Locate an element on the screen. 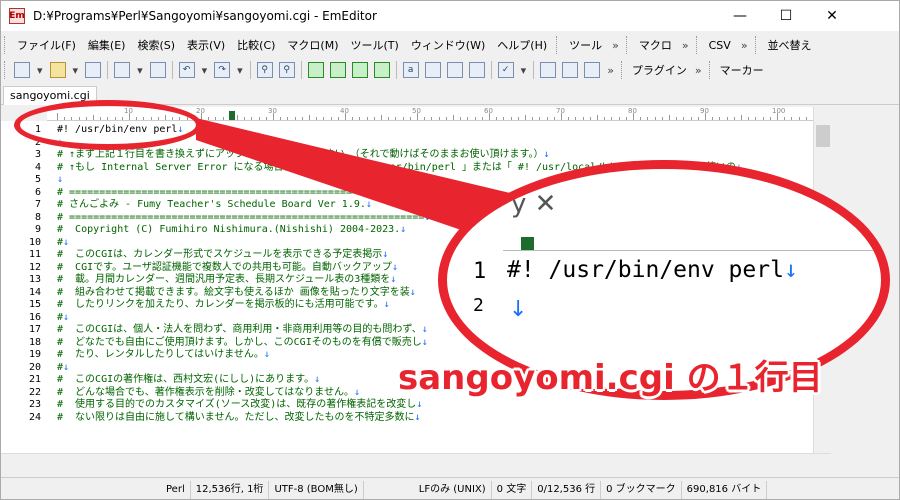 This screenshot has height=500, width=900. minimize-button: — is located at coordinates (740, 16).